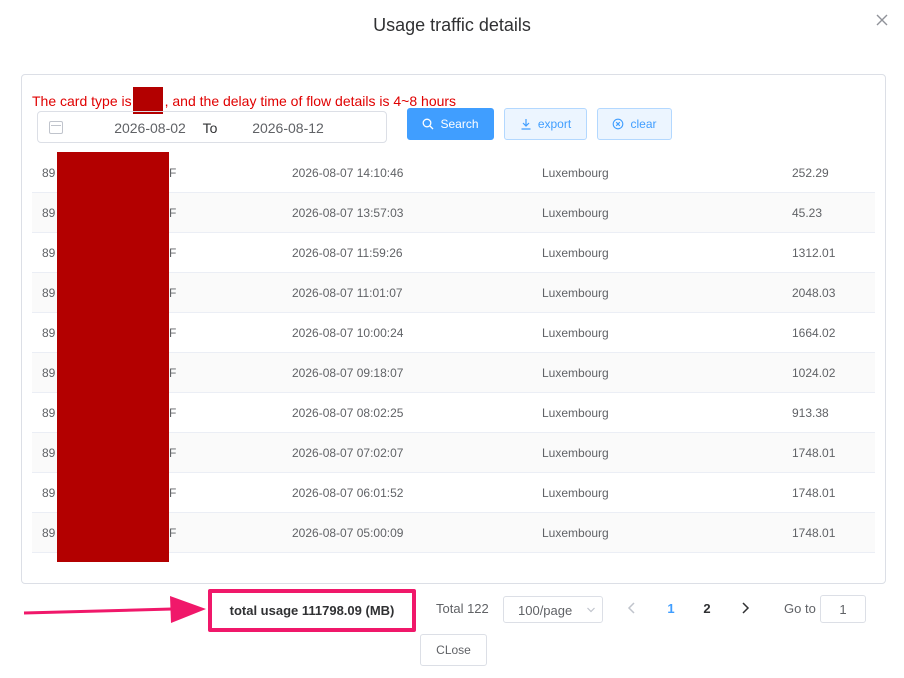 The height and width of the screenshot is (678, 904). What do you see at coordinates (347, 253) in the screenshot?
I see `time-cell: 2026-08-07 11:59:26` at bounding box center [347, 253].